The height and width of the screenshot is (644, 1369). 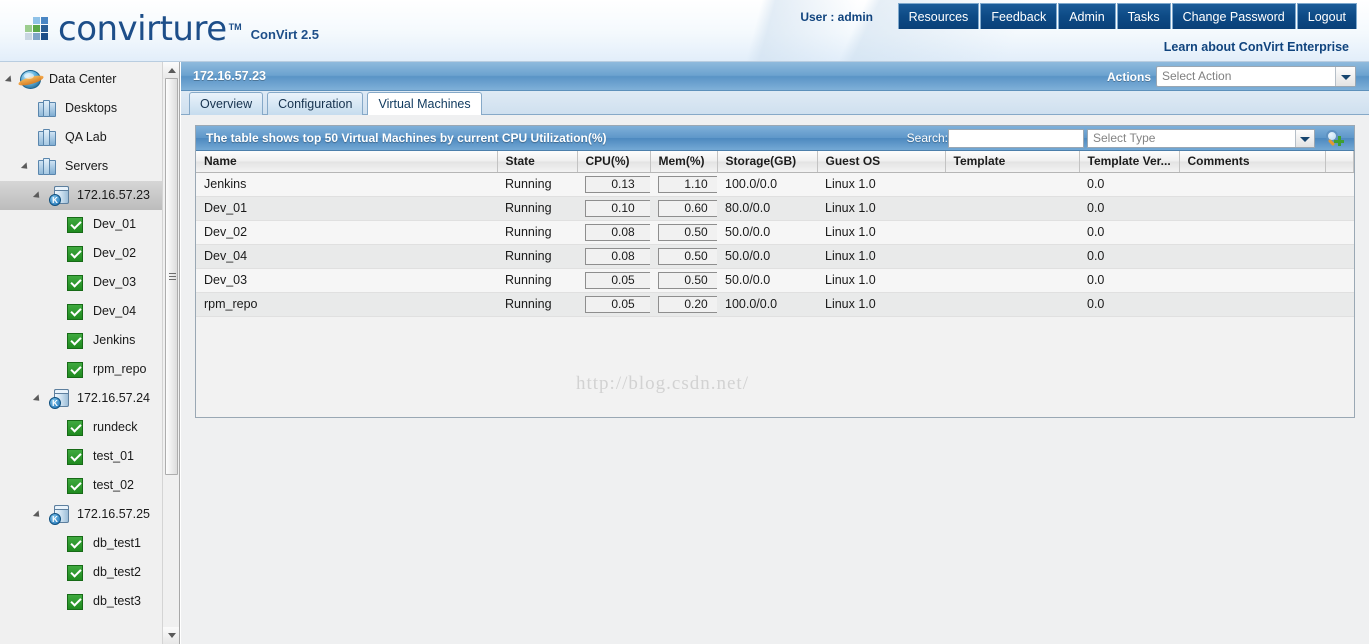 I want to click on tree-item-dev-03: Dev_03, so click(x=89, y=282).